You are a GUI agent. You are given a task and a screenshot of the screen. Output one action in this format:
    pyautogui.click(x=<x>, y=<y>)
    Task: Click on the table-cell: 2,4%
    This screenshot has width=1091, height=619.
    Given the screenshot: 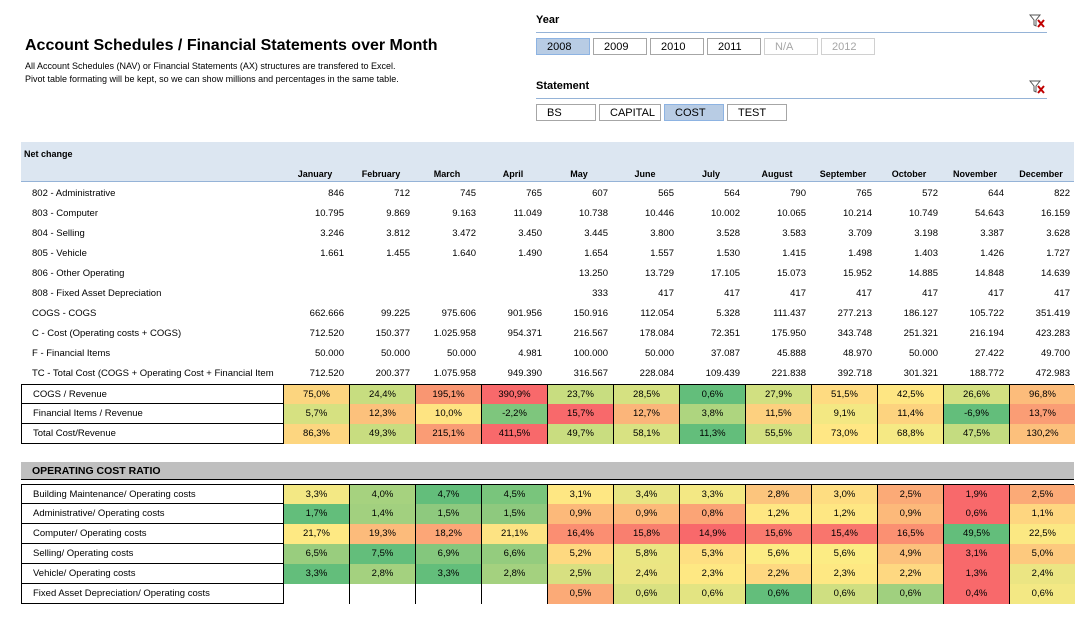 What is the action you would take?
    pyautogui.click(x=1042, y=574)
    